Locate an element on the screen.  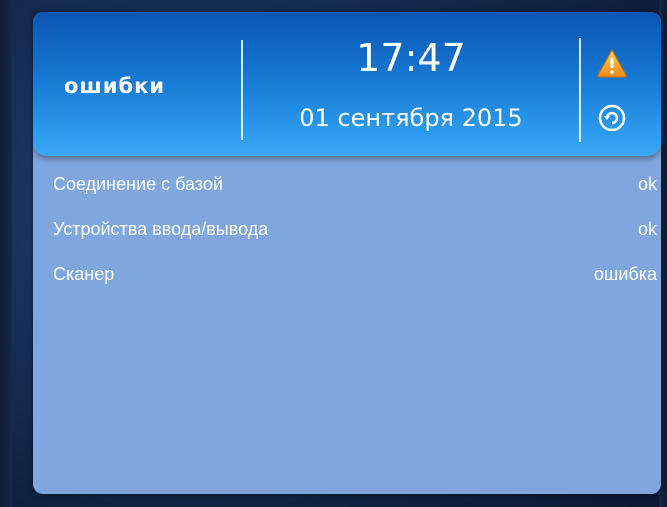
status-value: ошибка is located at coordinates (625, 274).